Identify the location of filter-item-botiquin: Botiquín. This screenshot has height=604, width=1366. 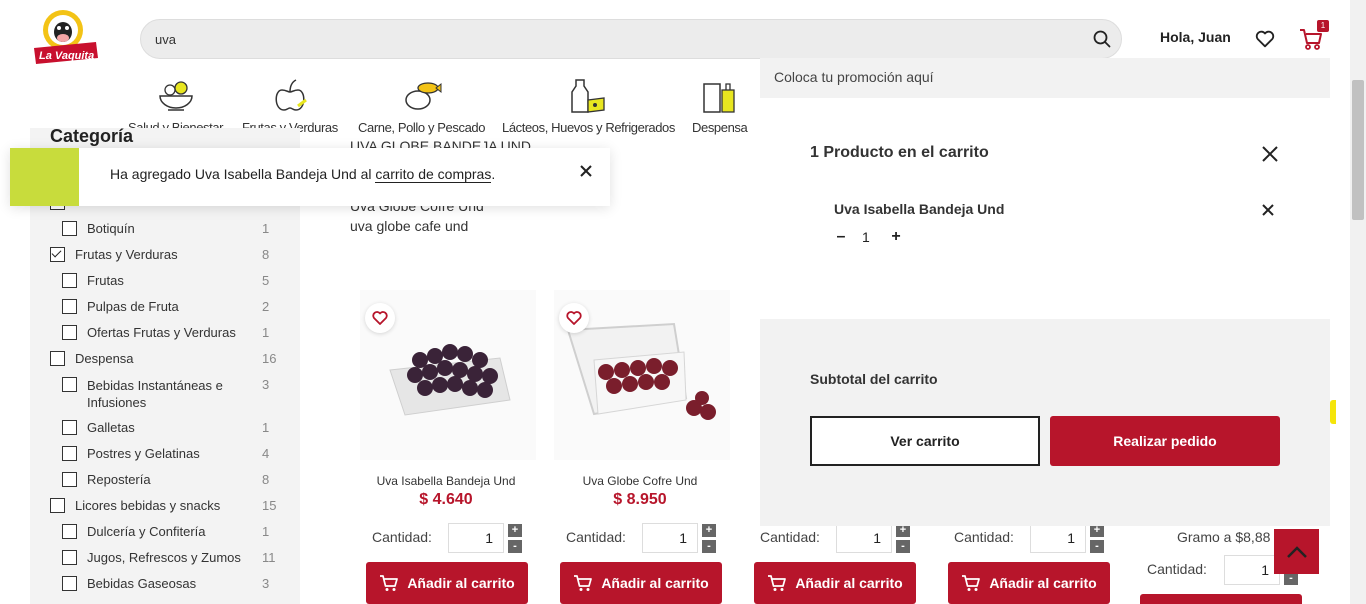
(98, 228).